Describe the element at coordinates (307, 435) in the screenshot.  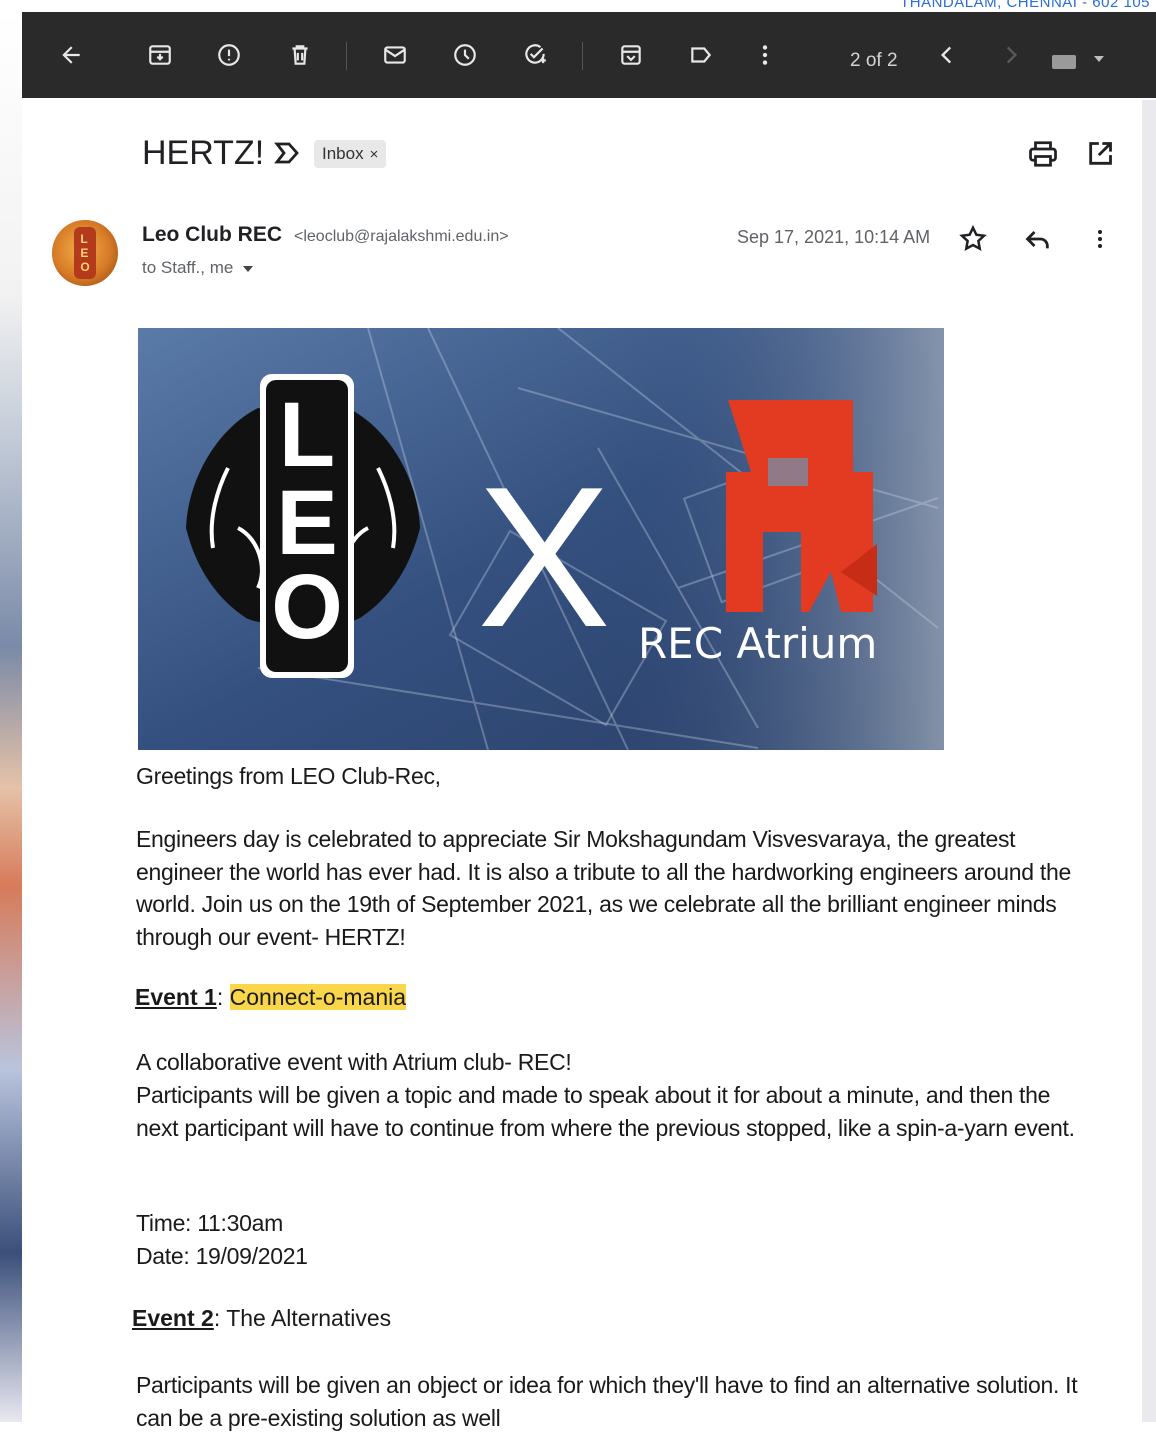
I see `leo-letter-l: L` at that location.